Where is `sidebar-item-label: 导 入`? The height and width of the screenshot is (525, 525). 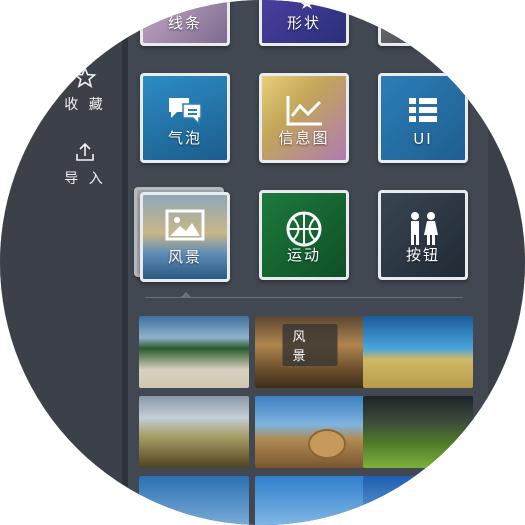
sidebar-item-label: 导 入 is located at coordinates (85, 179).